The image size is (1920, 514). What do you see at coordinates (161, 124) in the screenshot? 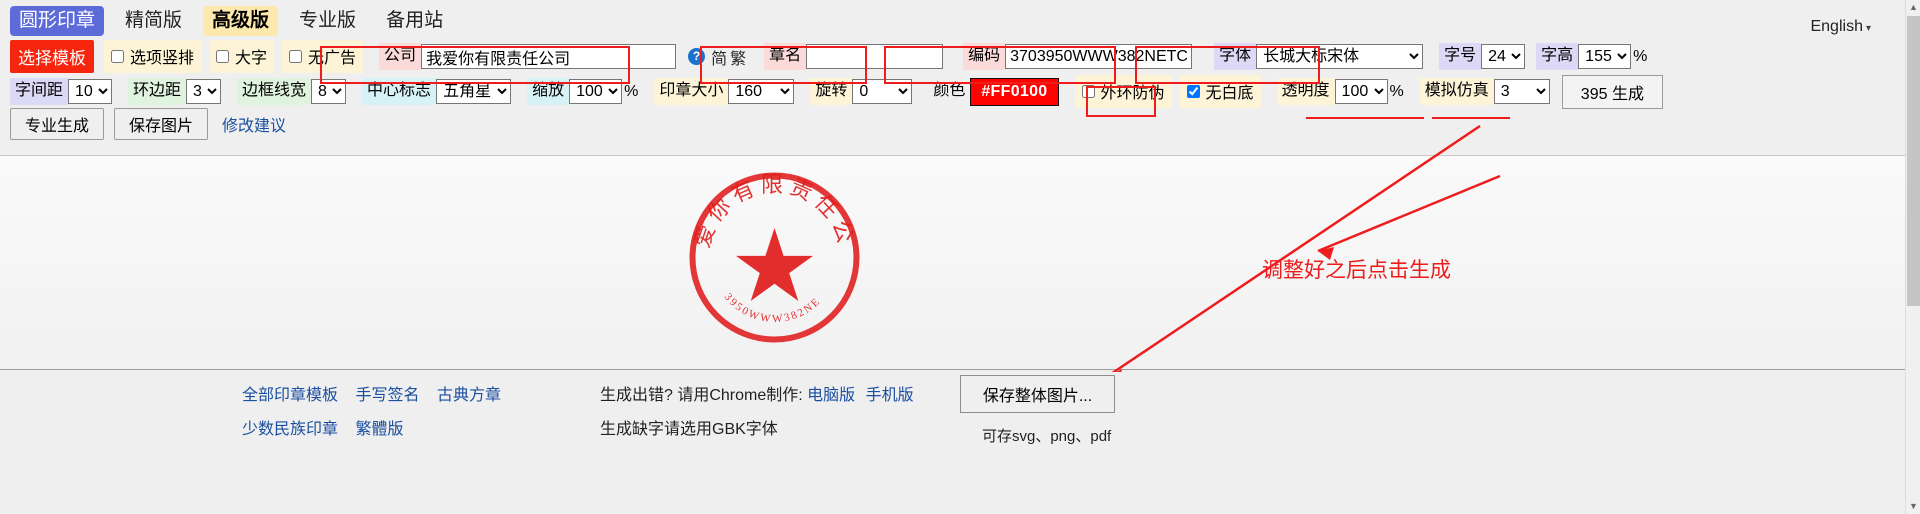
I see `save-image-button: 保存图片` at bounding box center [161, 124].